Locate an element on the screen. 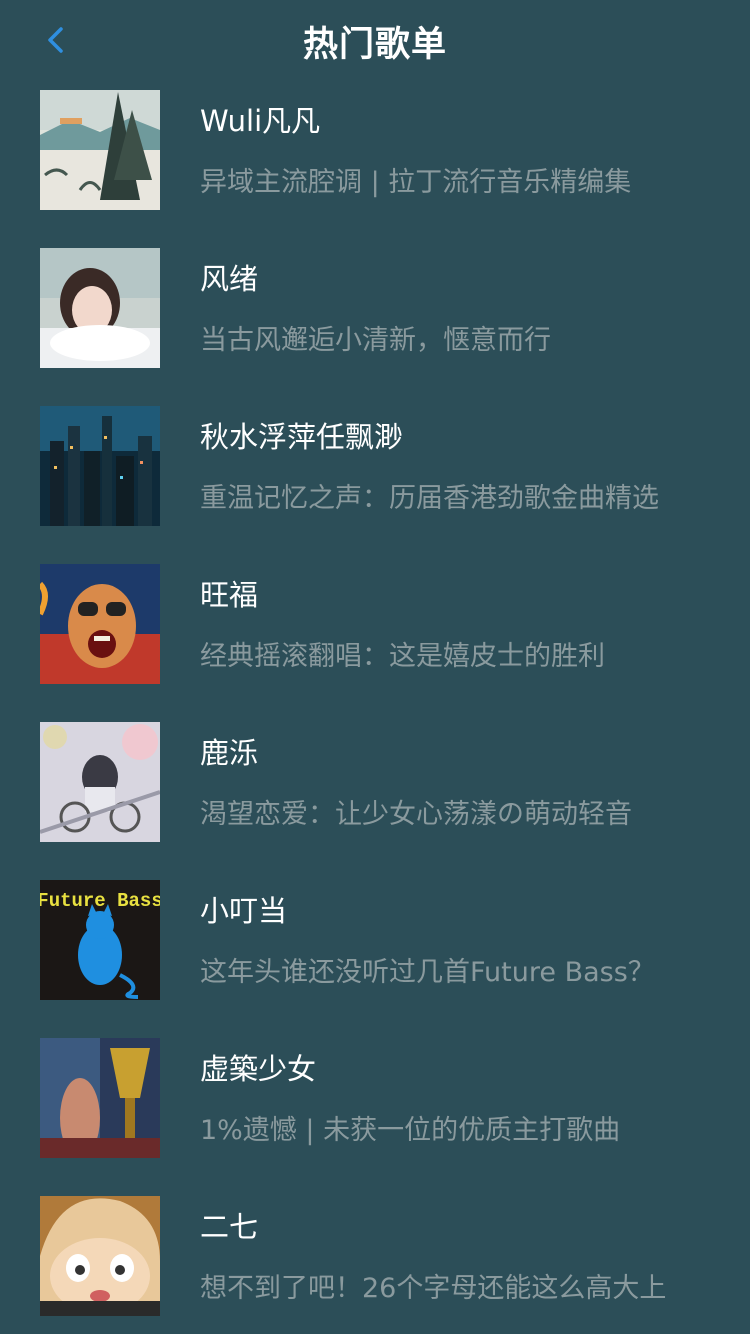 Image resolution: width=750 pixels, height=1334 pixels. header: 热门歌单 is located at coordinates (375, 40).